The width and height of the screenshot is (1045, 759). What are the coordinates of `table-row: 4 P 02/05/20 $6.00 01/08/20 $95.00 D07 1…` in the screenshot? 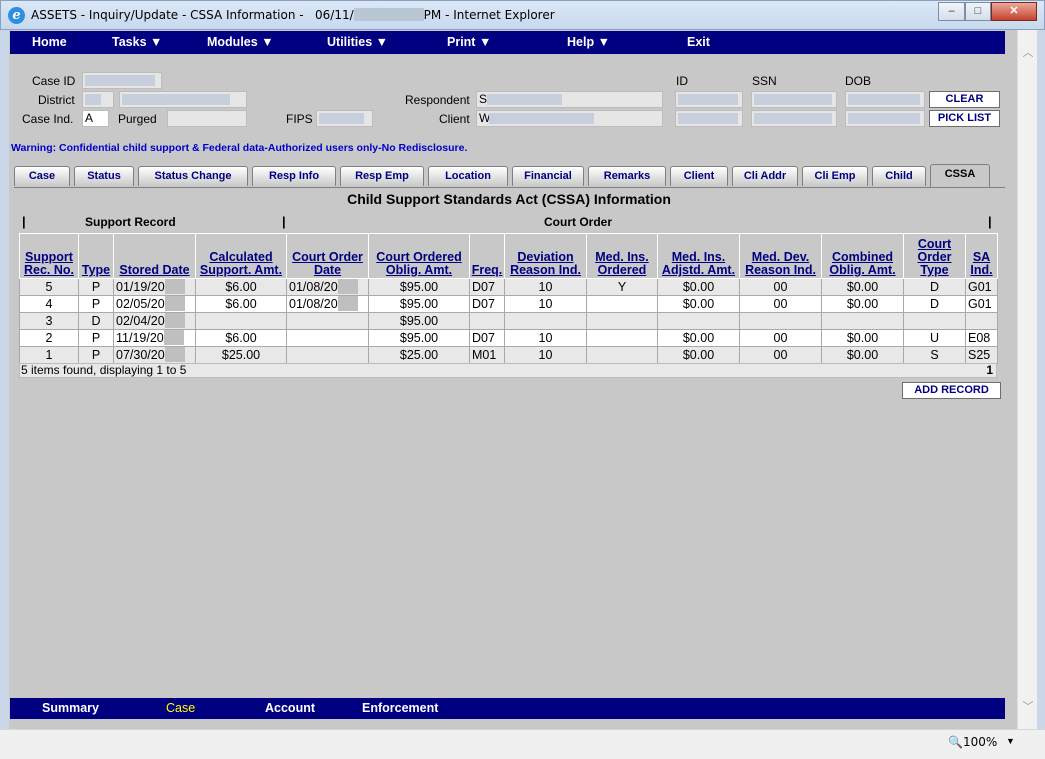 It's located at (508, 304).